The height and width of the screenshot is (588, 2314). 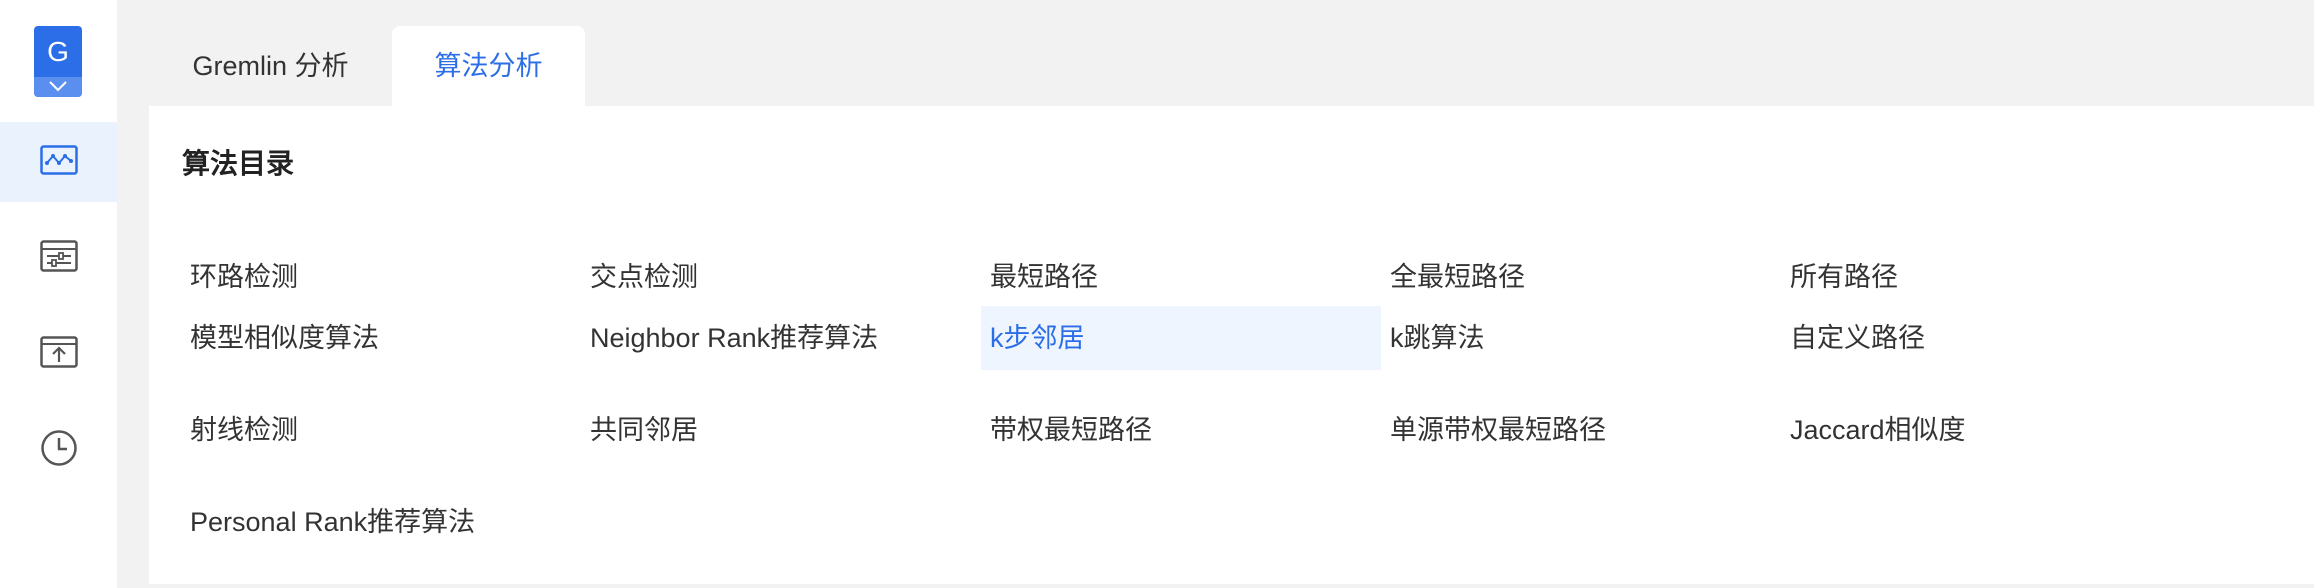 I want to click on algo-item: Jaccard相似度, so click(x=1949, y=430).